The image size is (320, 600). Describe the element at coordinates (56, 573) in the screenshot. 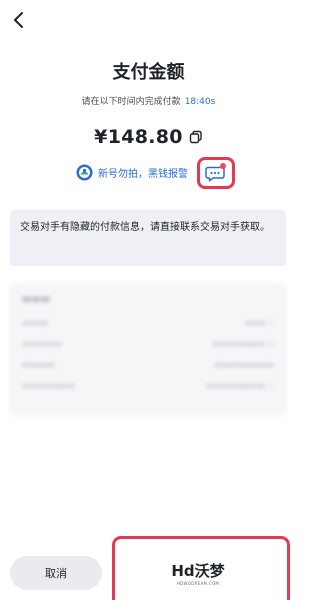

I see `cancel-button: 取消` at that location.